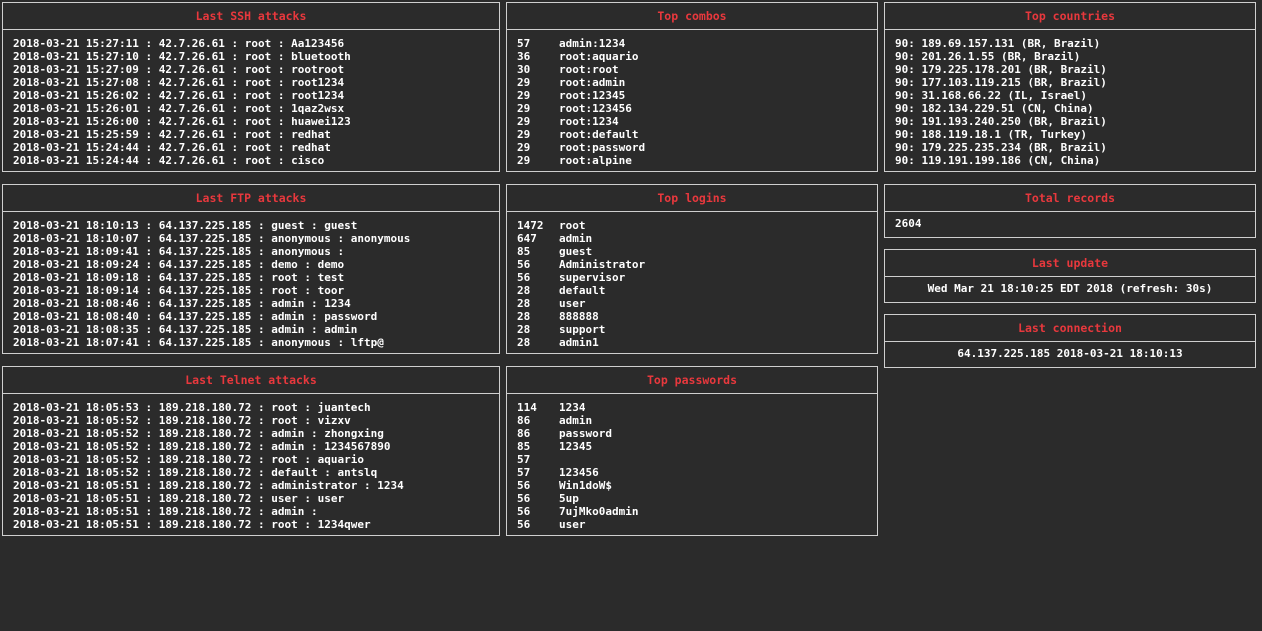 The image size is (1262, 631). What do you see at coordinates (1070, 16) in the screenshot?
I see `panel-title: Top countries` at bounding box center [1070, 16].